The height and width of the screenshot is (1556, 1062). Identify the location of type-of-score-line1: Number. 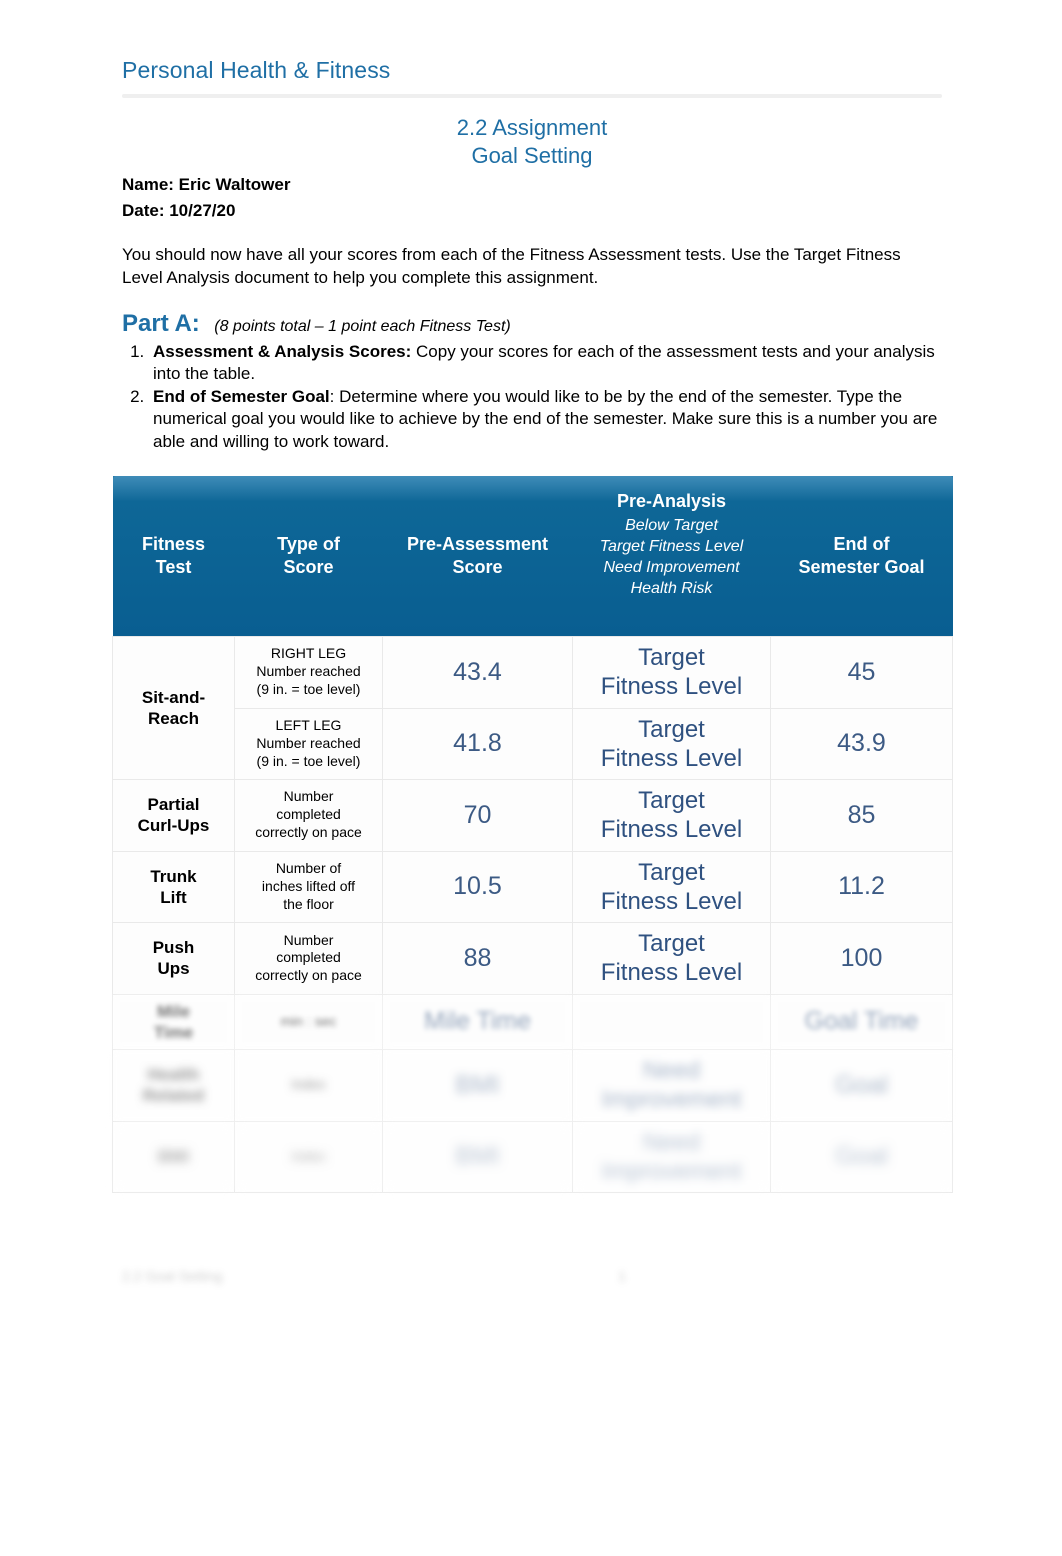
(308, 939).